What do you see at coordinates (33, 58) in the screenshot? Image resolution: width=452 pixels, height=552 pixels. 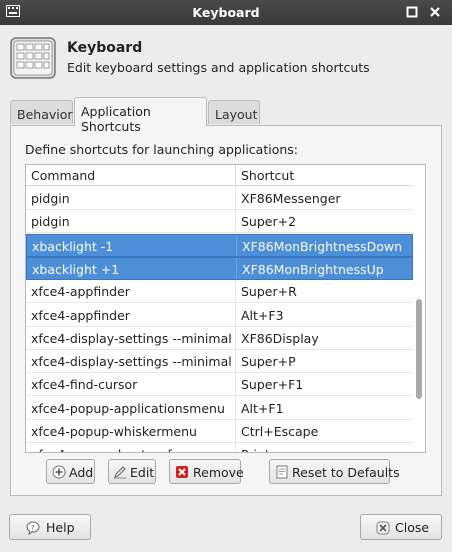 I see `keyboard-icon` at bounding box center [33, 58].